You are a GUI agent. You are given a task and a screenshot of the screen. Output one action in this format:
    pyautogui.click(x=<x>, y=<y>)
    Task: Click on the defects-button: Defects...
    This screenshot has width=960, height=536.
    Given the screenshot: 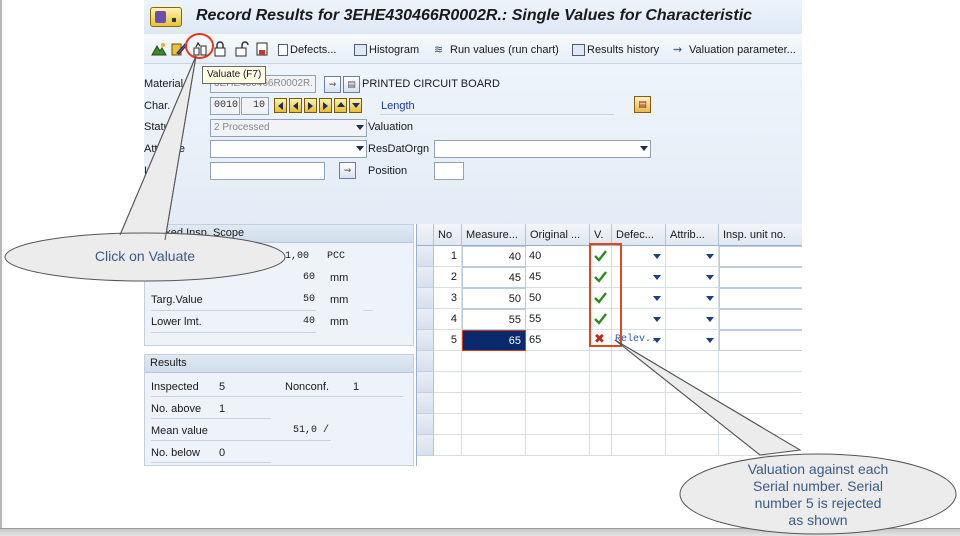 What is the action you would take?
    pyautogui.click(x=307, y=50)
    